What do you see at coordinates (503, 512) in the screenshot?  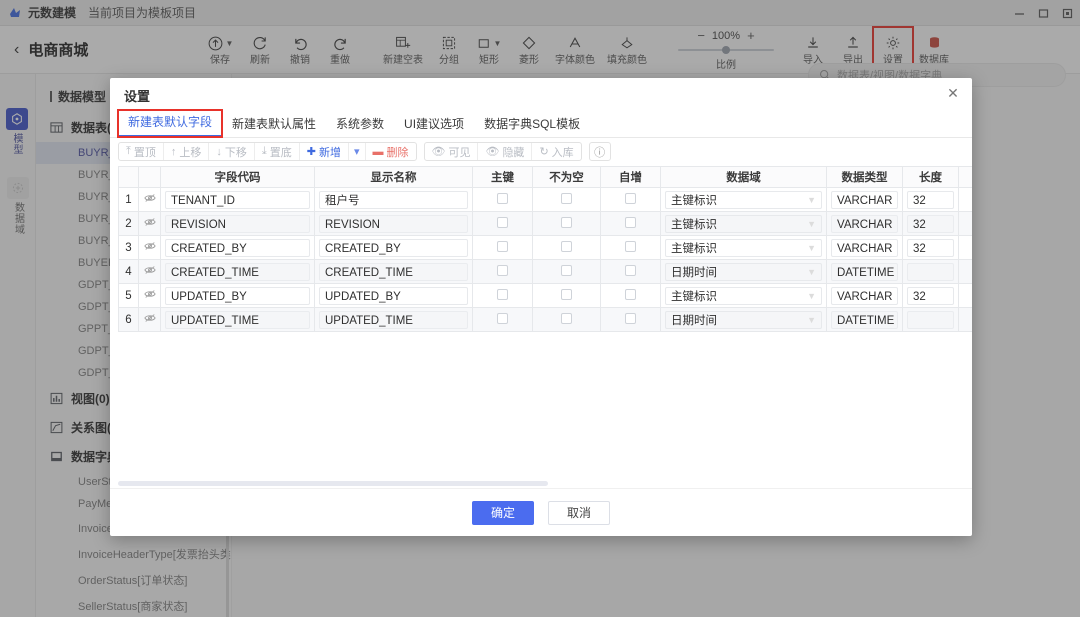 I see `confirm-button: 确定` at bounding box center [503, 512].